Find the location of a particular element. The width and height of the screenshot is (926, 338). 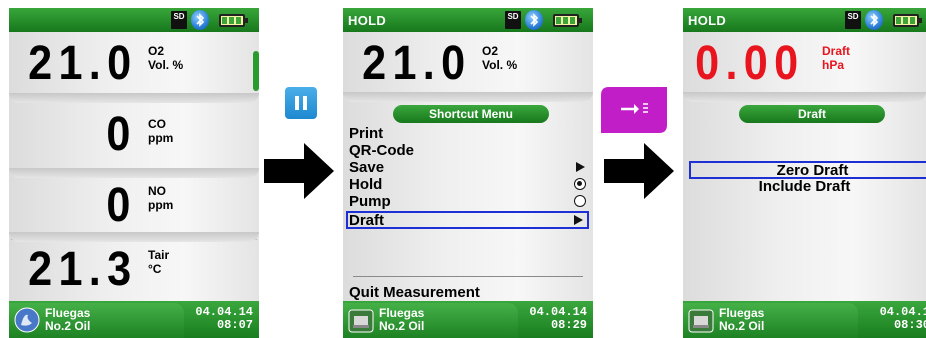

reading-draft: 0.00 Draft hPa is located at coordinates (804, 63).